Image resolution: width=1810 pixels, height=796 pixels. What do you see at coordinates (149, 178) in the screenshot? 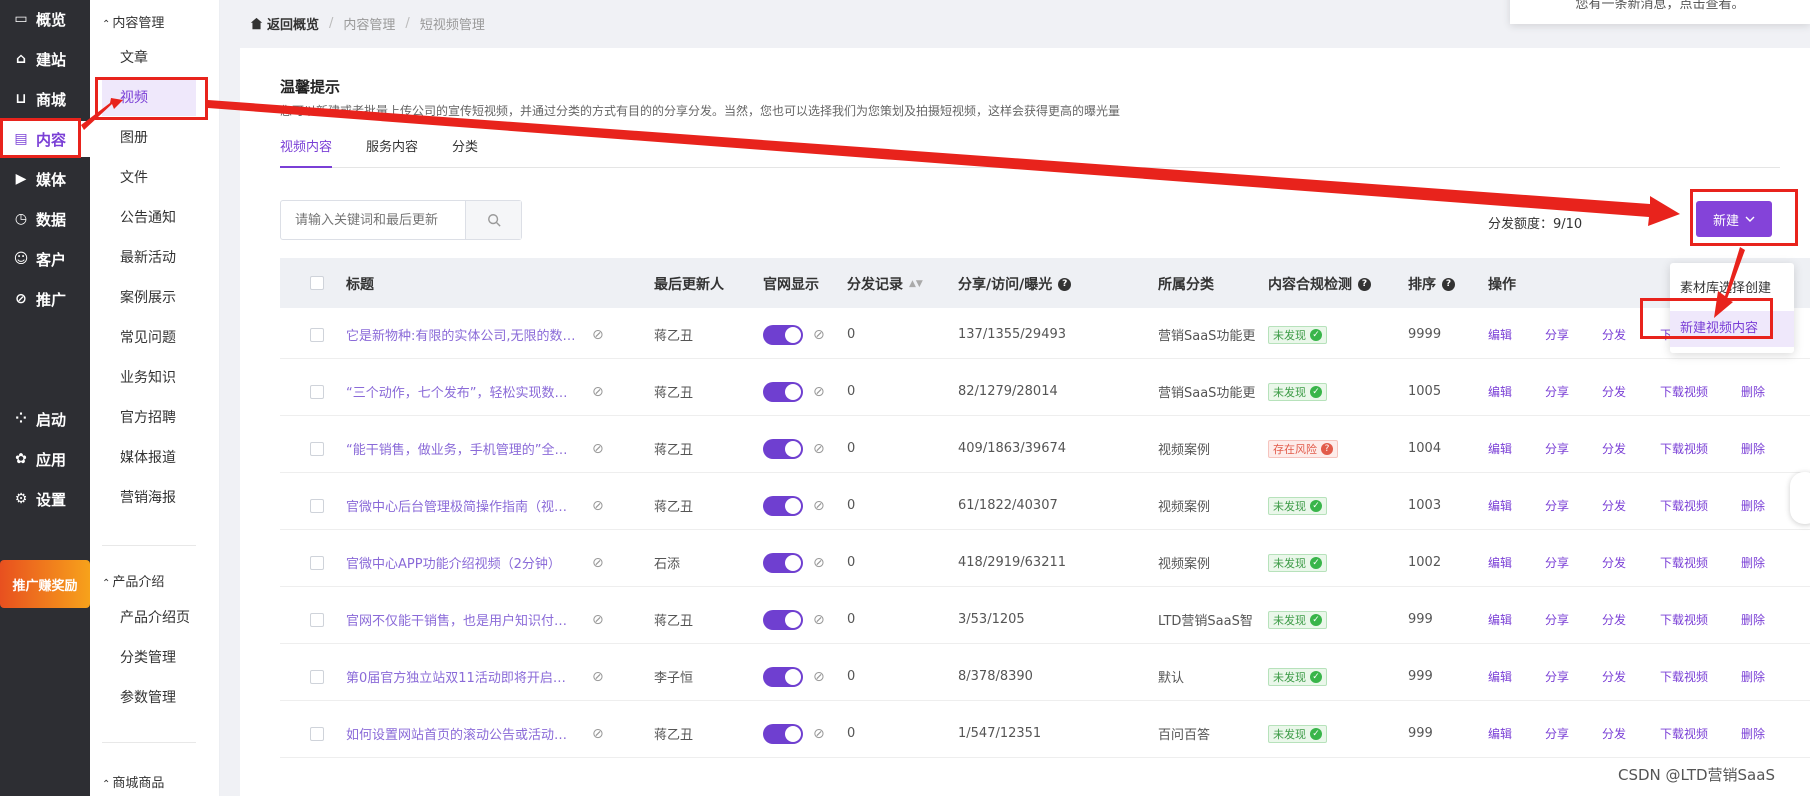
I see `subnav-item: 文件` at bounding box center [149, 178].